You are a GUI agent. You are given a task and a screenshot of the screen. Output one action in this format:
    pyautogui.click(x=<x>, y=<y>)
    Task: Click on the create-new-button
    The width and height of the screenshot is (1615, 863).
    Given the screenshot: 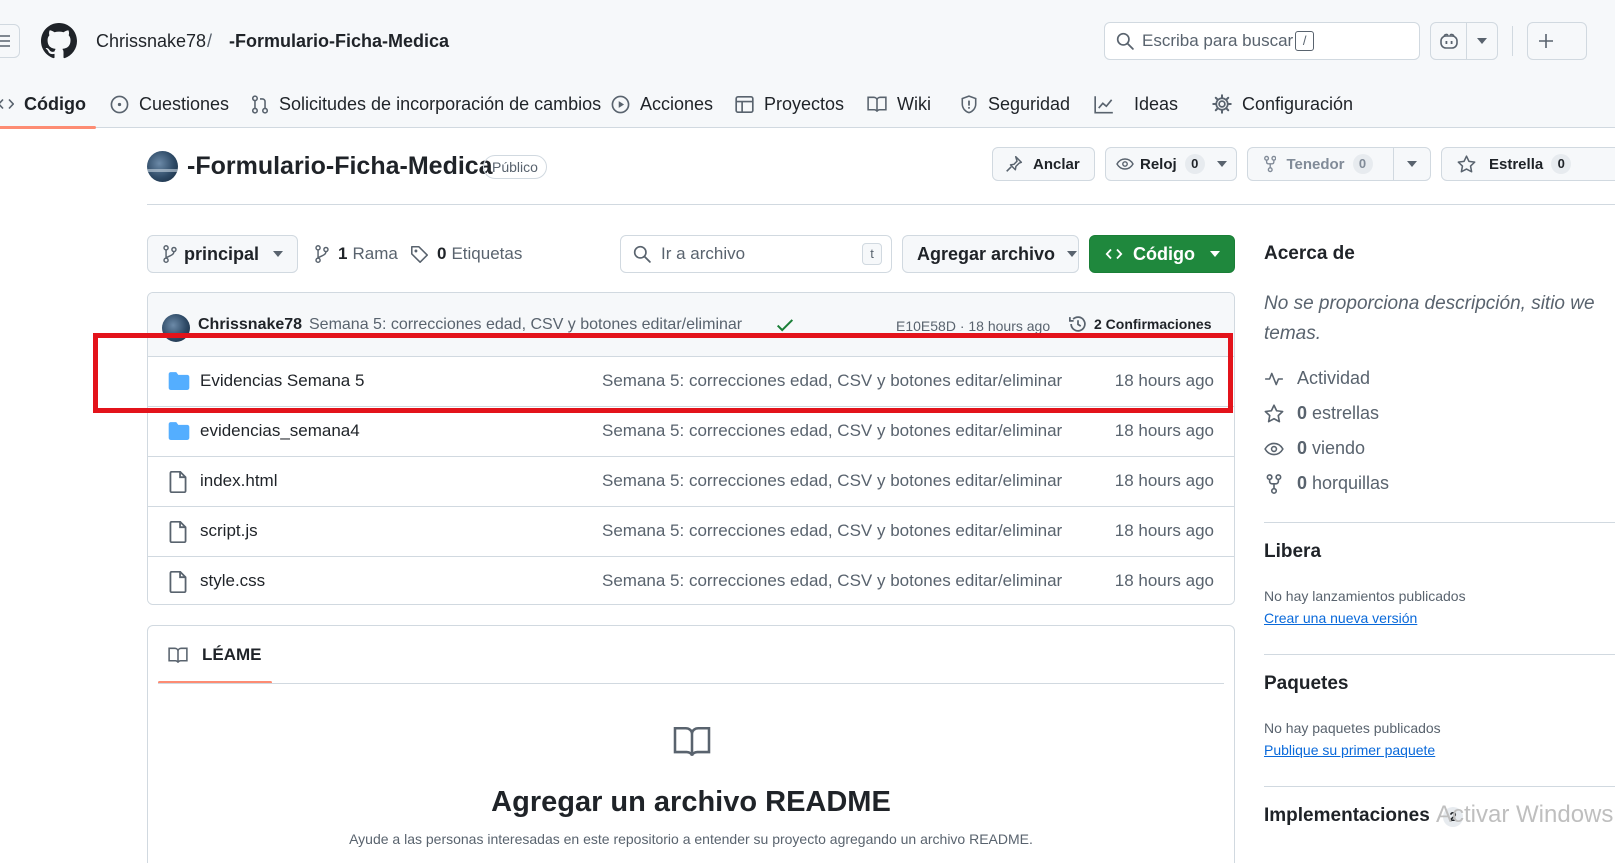 What is the action you would take?
    pyautogui.click(x=1557, y=41)
    